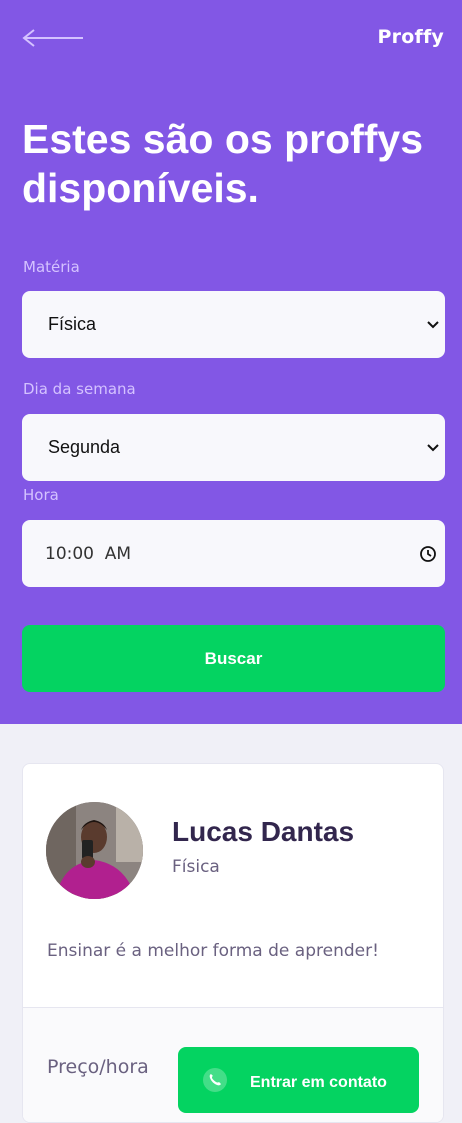 This screenshot has width=462, height=1123. Describe the element at coordinates (410, 37) in the screenshot. I see `logo: Proffy` at that location.